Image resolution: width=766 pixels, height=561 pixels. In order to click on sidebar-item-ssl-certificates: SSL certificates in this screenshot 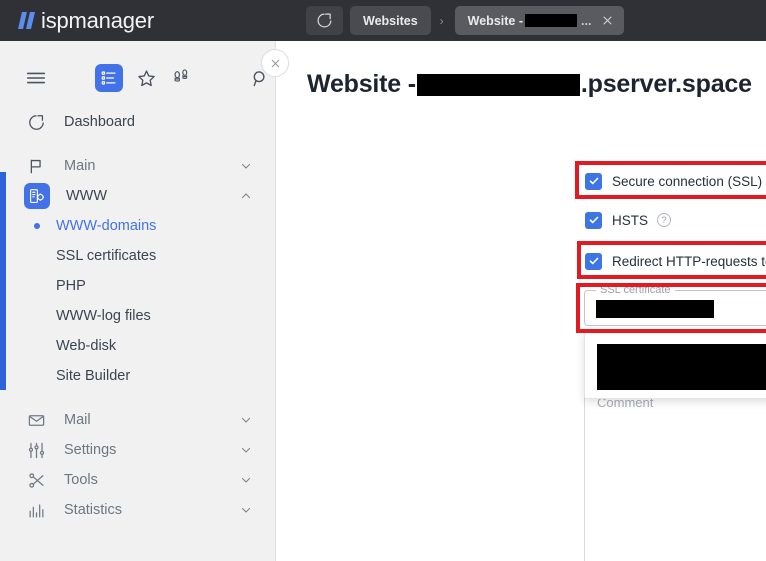, I will do `click(138, 256)`.